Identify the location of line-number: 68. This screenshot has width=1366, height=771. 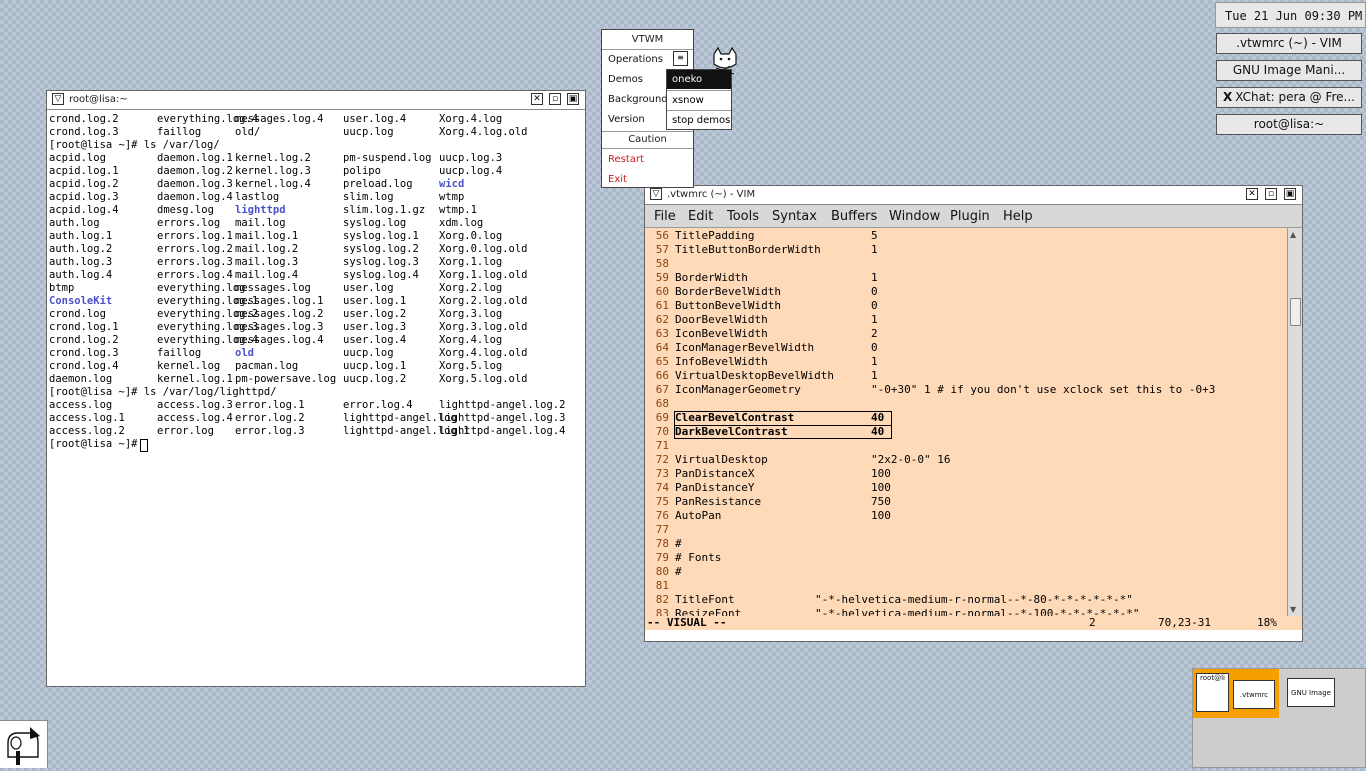
(662, 403).